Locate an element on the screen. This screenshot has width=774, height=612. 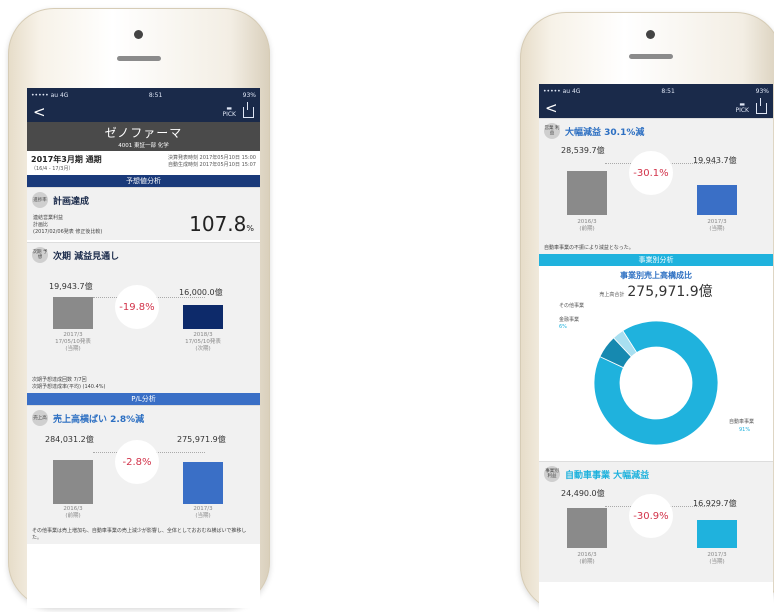
plan-value: 107.8% is located at coordinates (221, 224).